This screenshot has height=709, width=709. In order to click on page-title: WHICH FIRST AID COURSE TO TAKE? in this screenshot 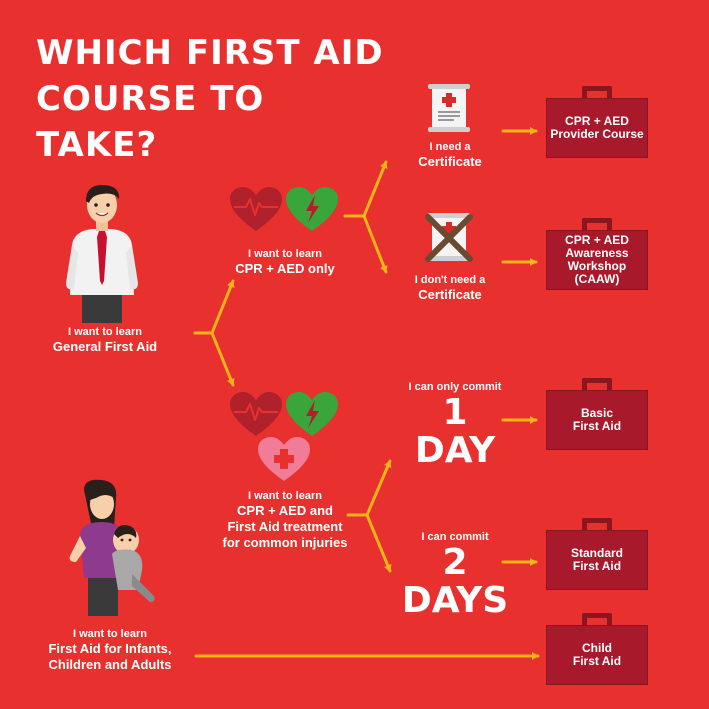, I will do `click(210, 99)`.